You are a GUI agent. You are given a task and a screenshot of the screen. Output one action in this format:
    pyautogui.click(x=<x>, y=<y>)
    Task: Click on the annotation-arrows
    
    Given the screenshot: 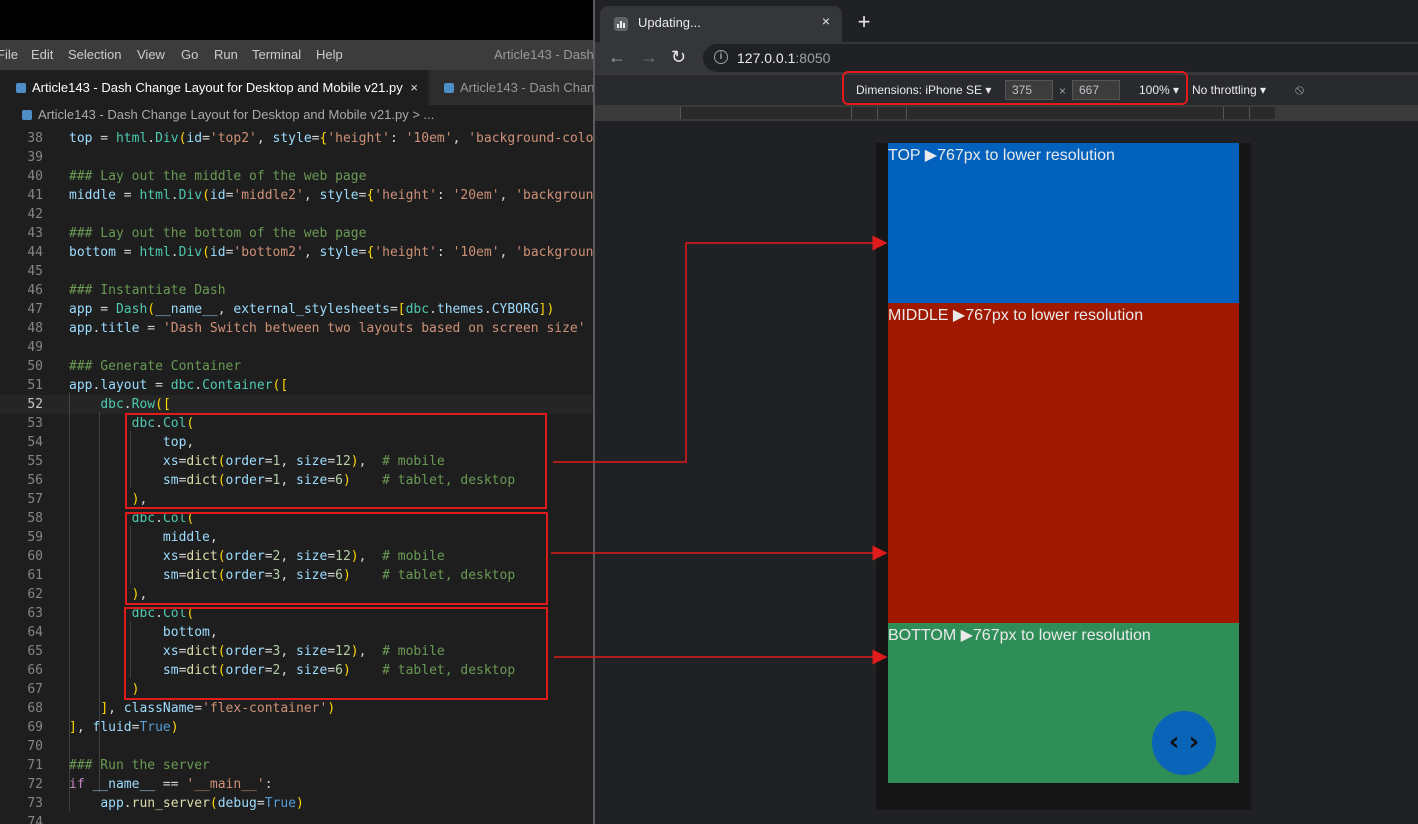 What is the action you would take?
    pyautogui.click(x=719, y=450)
    